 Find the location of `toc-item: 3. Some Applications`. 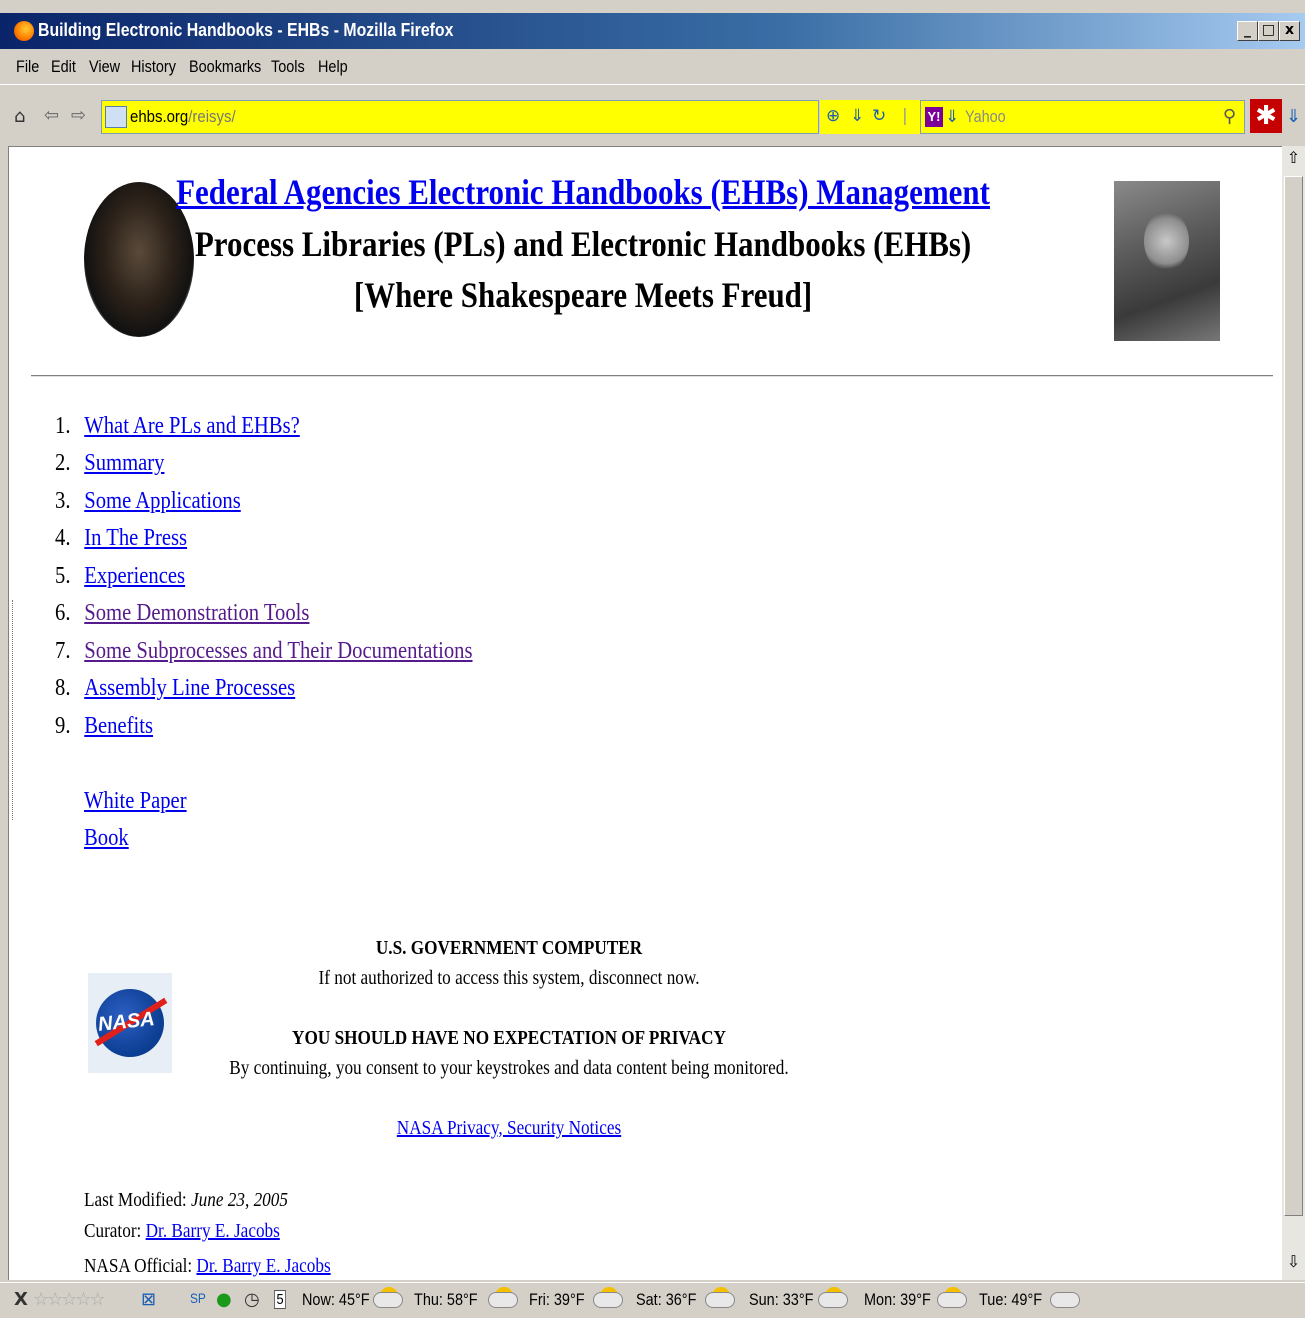

toc-item: 3. Some Applications is located at coordinates (148, 503).